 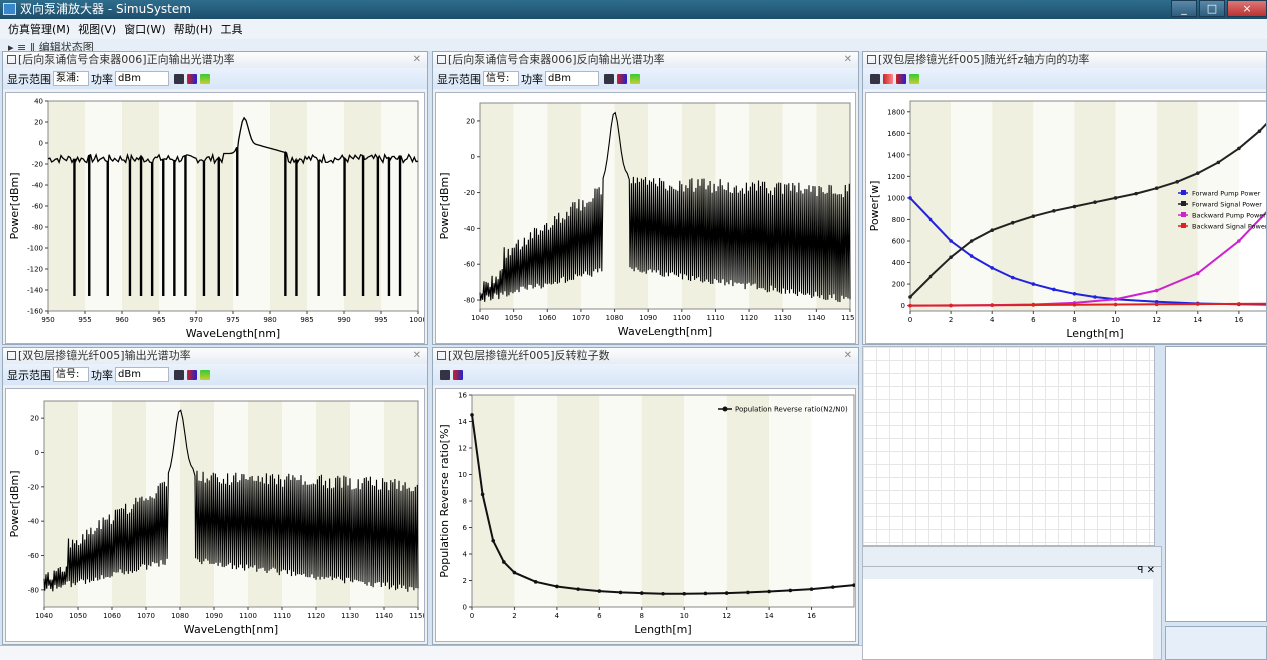 What do you see at coordinates (231, 629) in the screenshot?
I see `x-axis-label: WaveLength[nm]` at bounding box center [231, 629].